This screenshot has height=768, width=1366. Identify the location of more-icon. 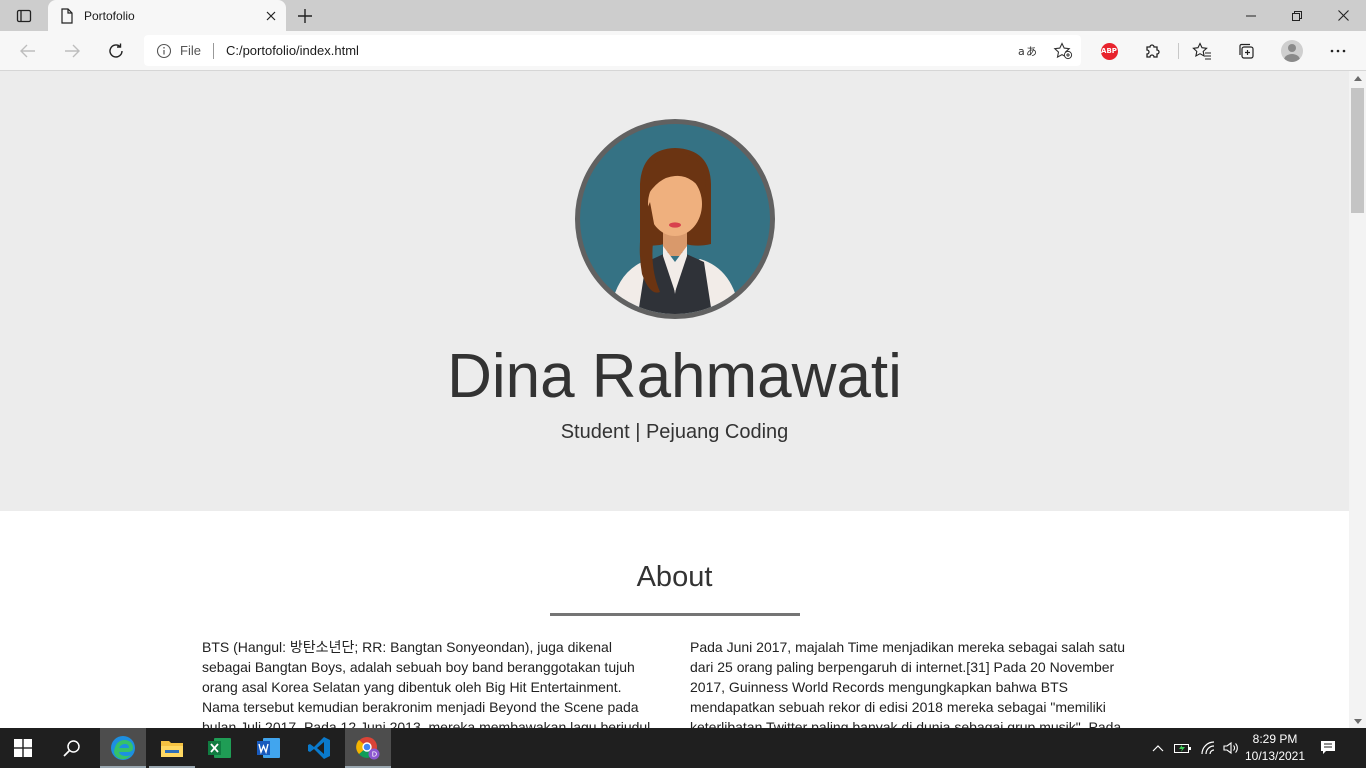
(1338, 51).